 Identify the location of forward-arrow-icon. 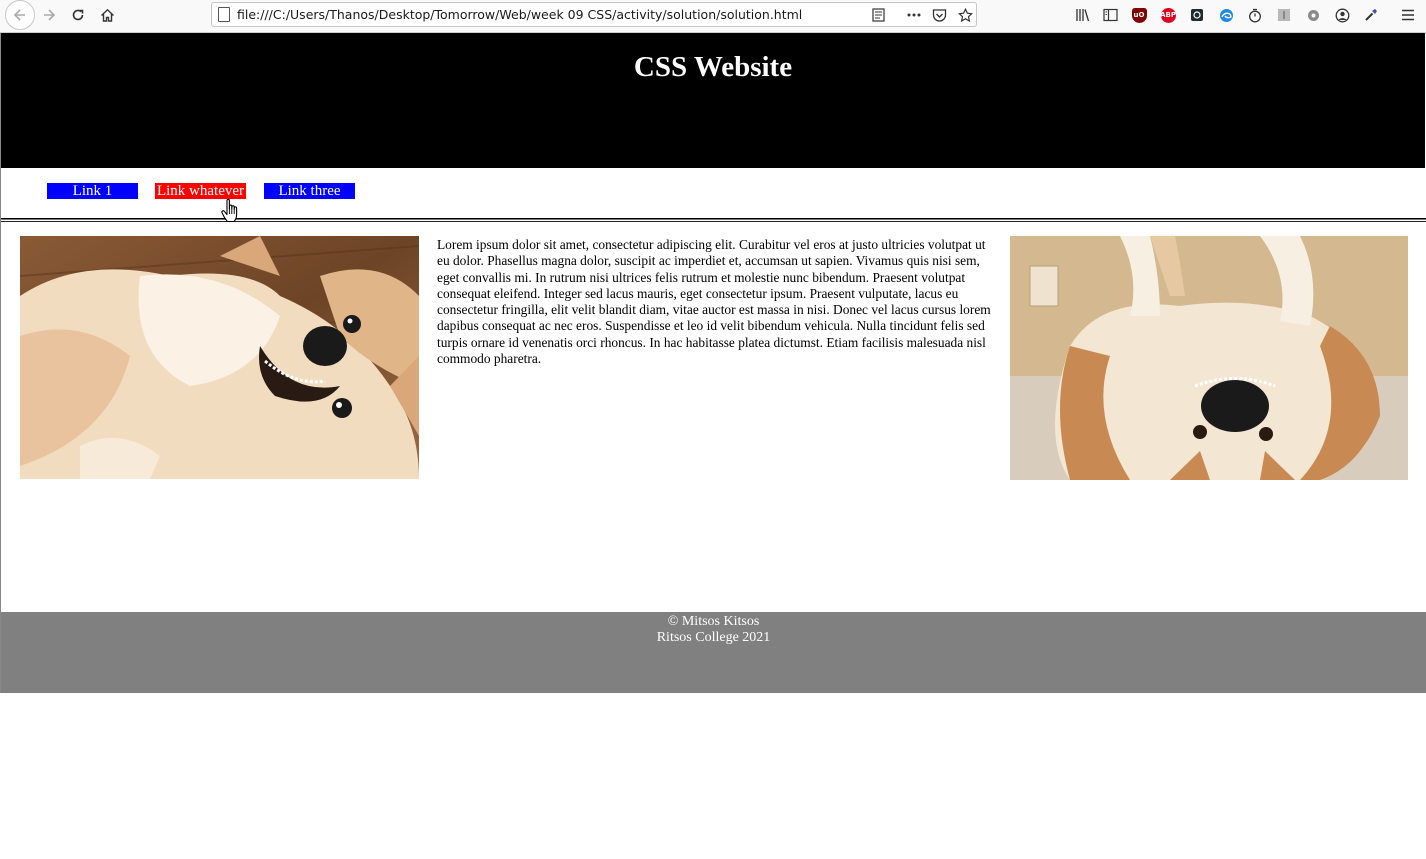
(49, 15).